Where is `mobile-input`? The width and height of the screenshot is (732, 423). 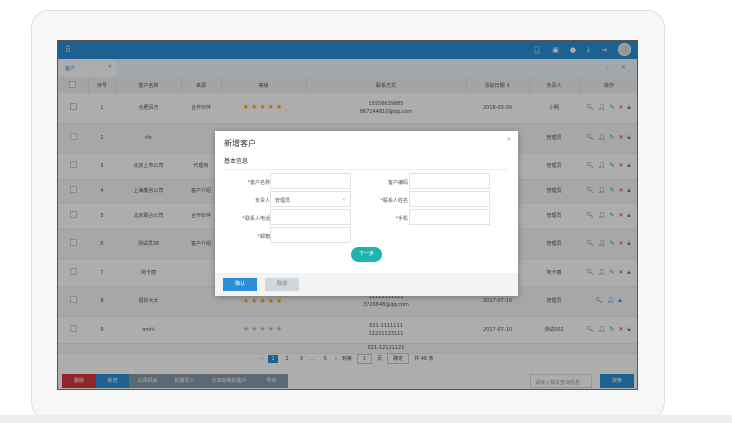 mobile-input is located at coordinates (449, 217).